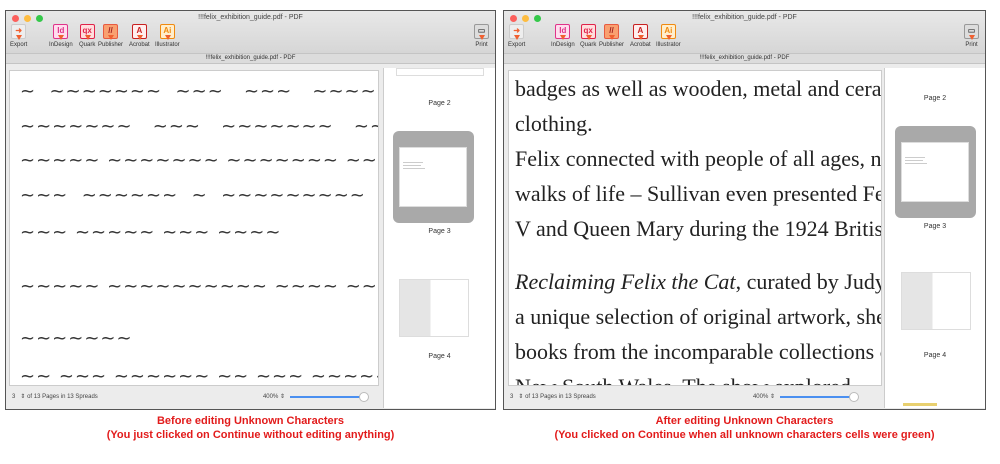 The width and height of the screenshot is (1000, 464). I want to click on text-line: clothing., so click(554, 123).